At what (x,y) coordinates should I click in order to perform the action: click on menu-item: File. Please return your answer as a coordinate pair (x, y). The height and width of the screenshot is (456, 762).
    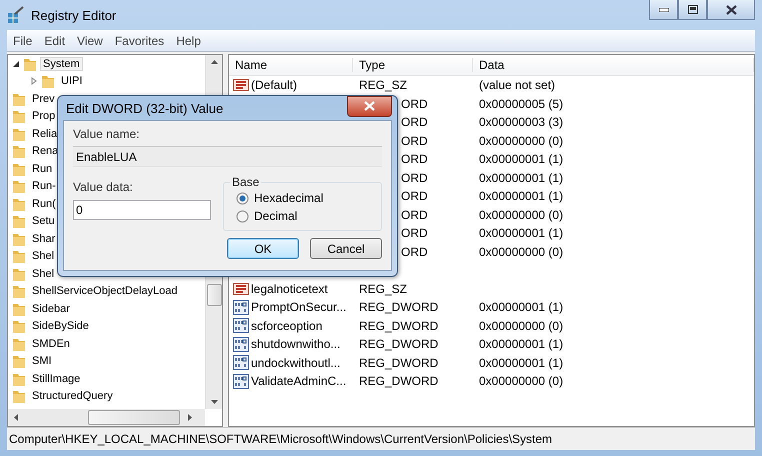
    Looking at the image, I should click on (22, 41).